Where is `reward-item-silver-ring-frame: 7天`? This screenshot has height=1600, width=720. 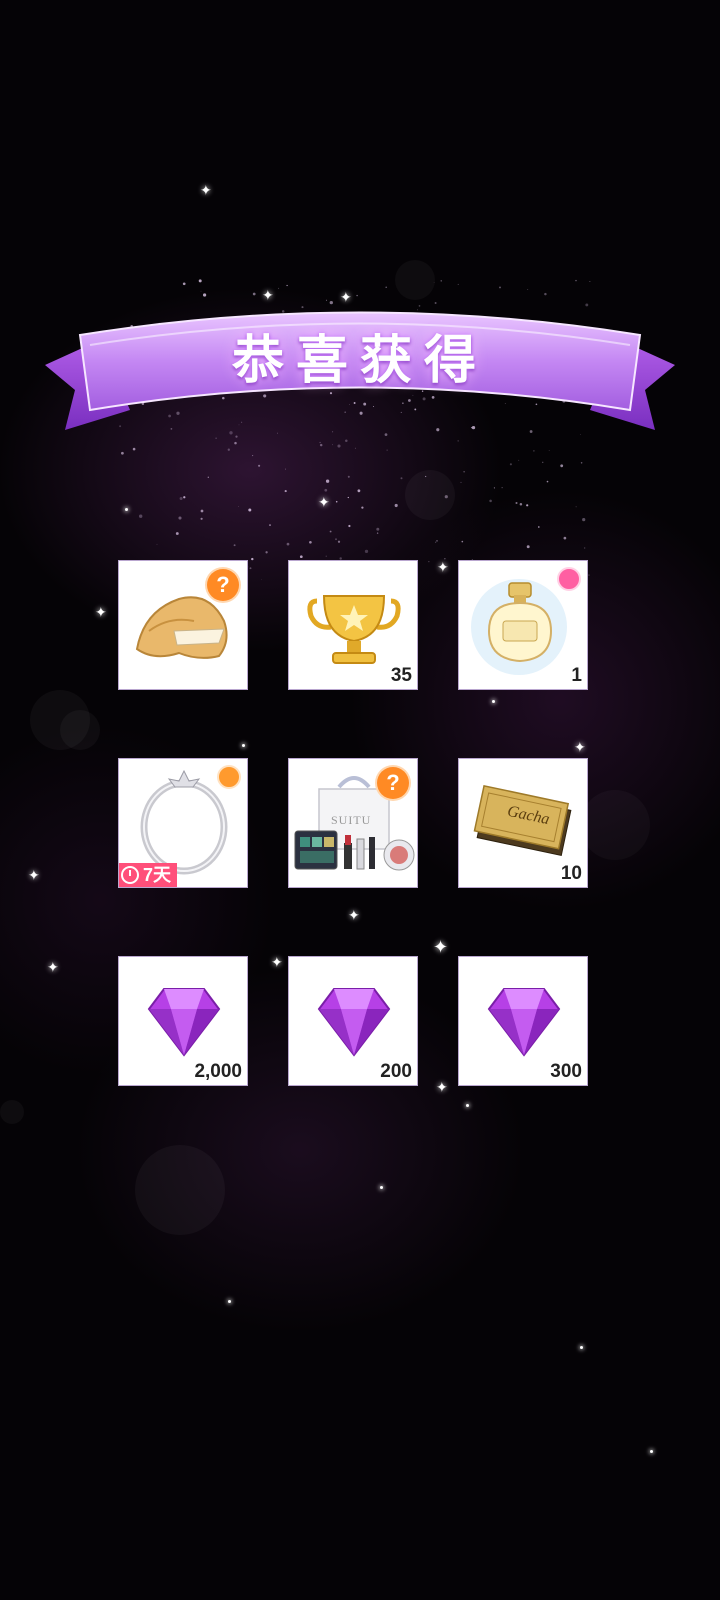
reward-item-silver-ring-frame: 7天 is located at coordinates (183, 823).